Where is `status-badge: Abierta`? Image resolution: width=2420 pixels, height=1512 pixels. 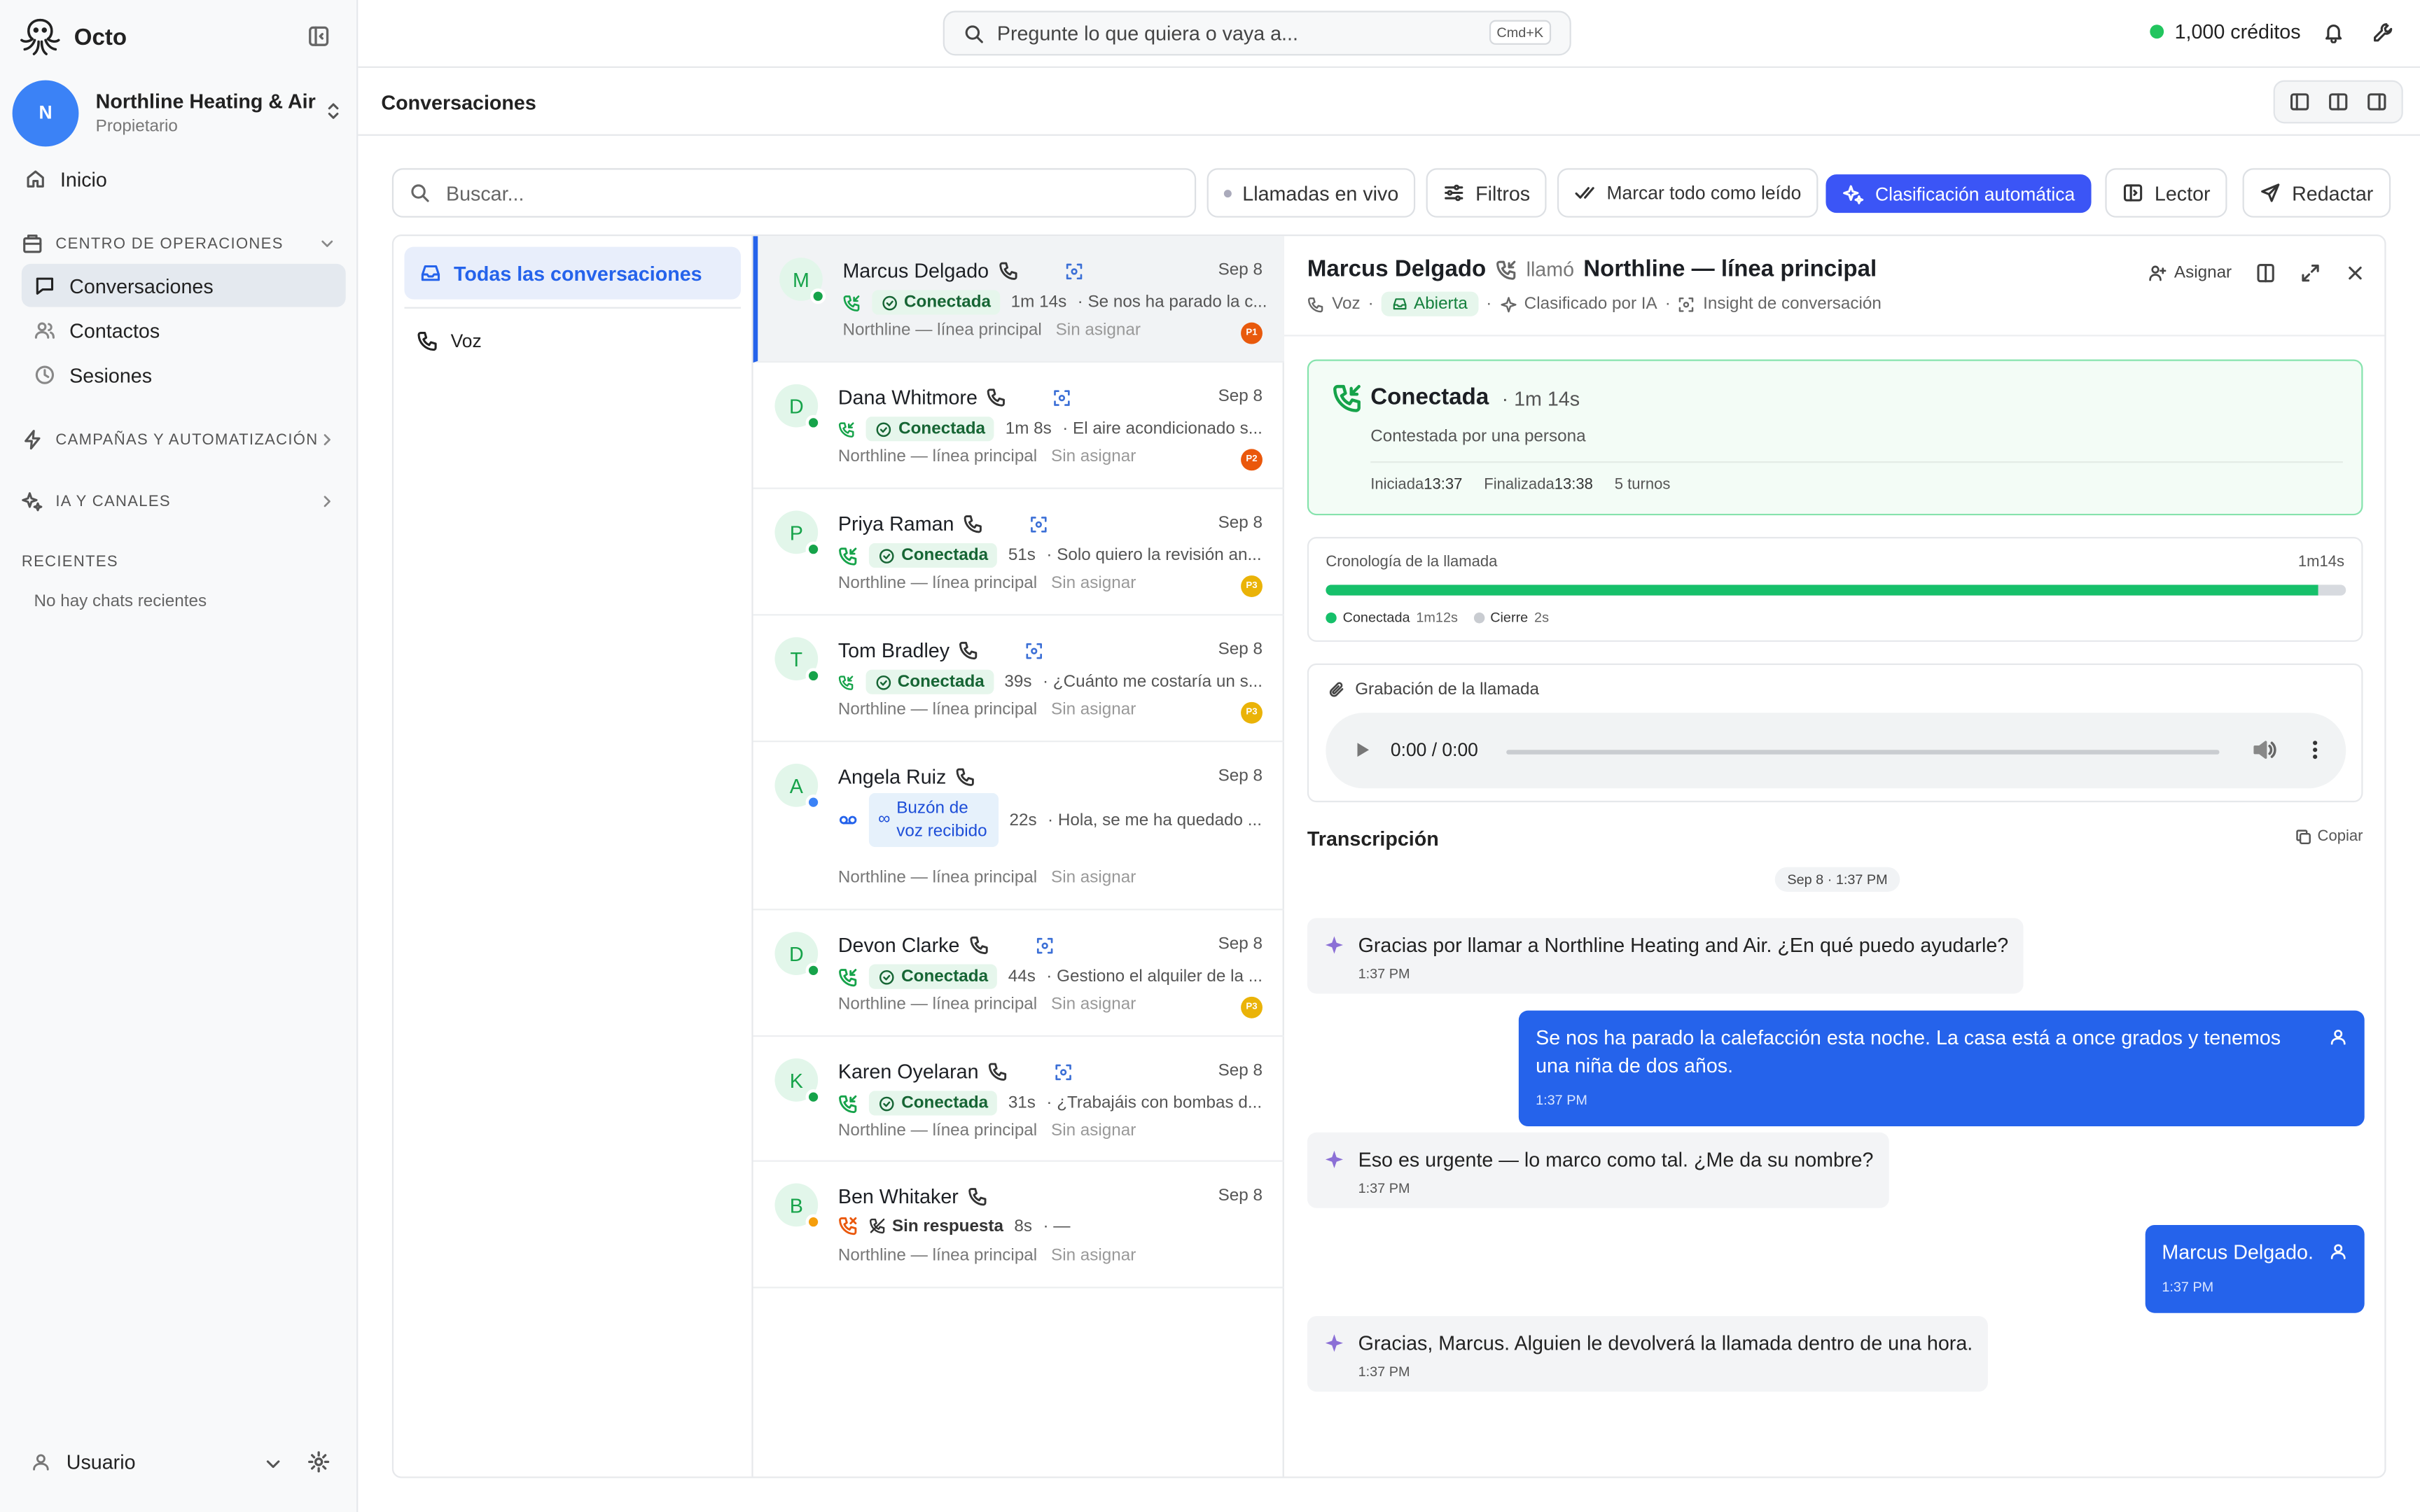
status-badge: Abierta is located at coordinates (1430, 303).